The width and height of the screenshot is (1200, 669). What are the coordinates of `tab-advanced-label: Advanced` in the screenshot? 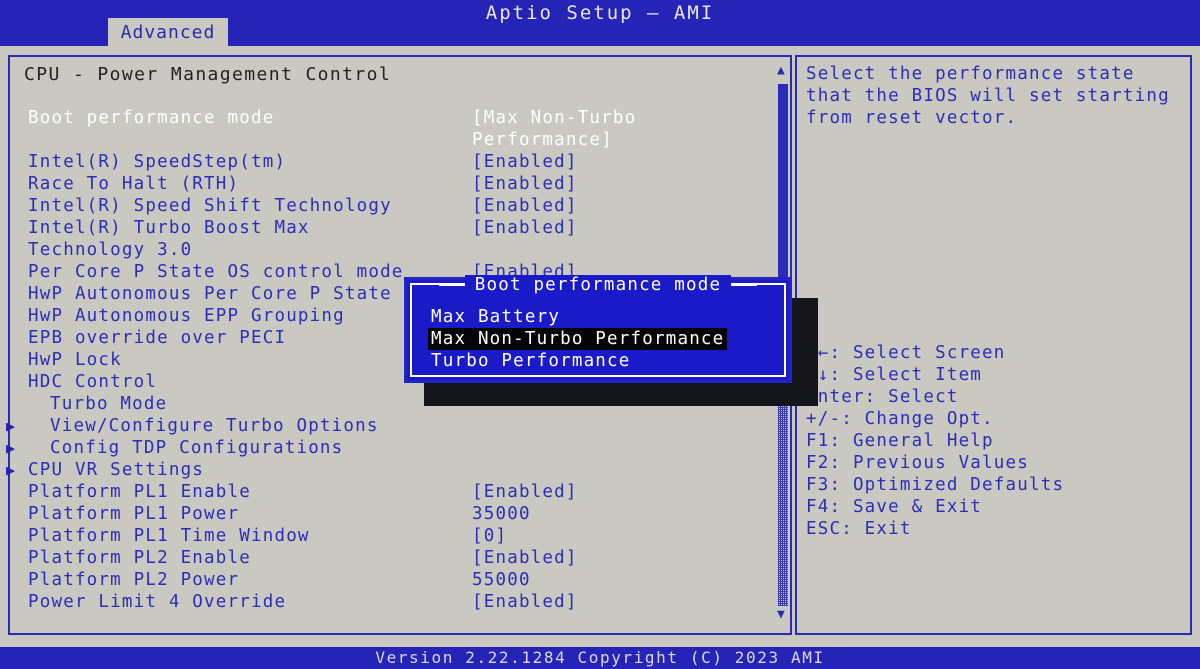 It's located at (168, 32).